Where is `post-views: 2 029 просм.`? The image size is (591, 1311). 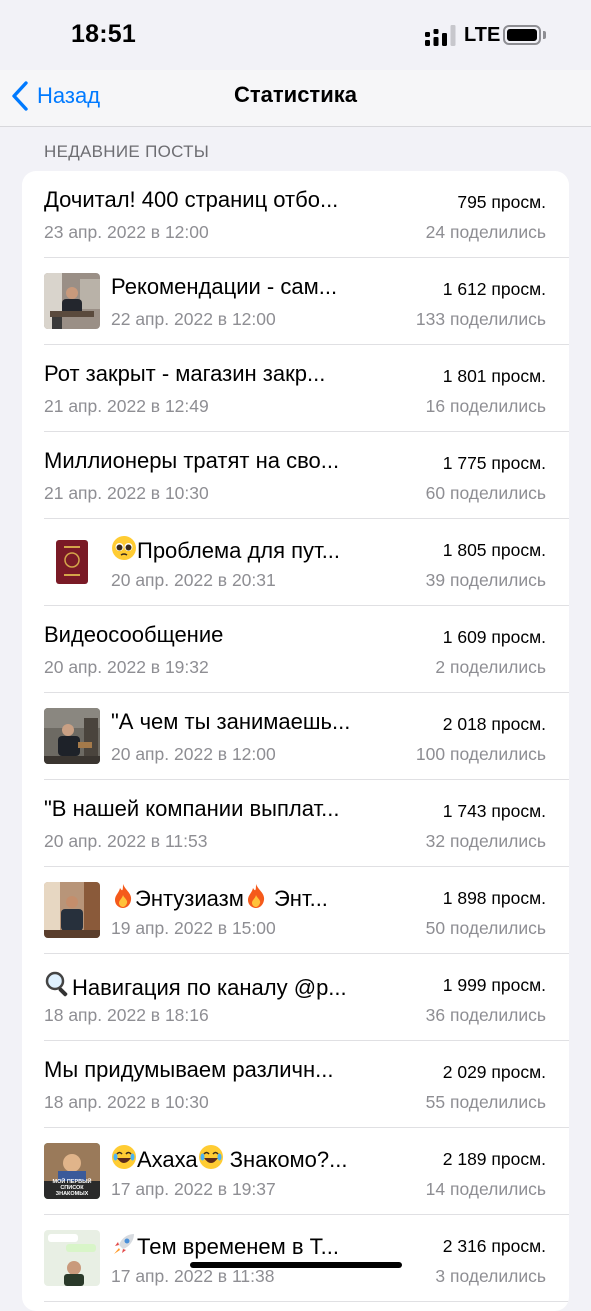 post-views: 2 029 просм. is located at coordinates (494, 1072).